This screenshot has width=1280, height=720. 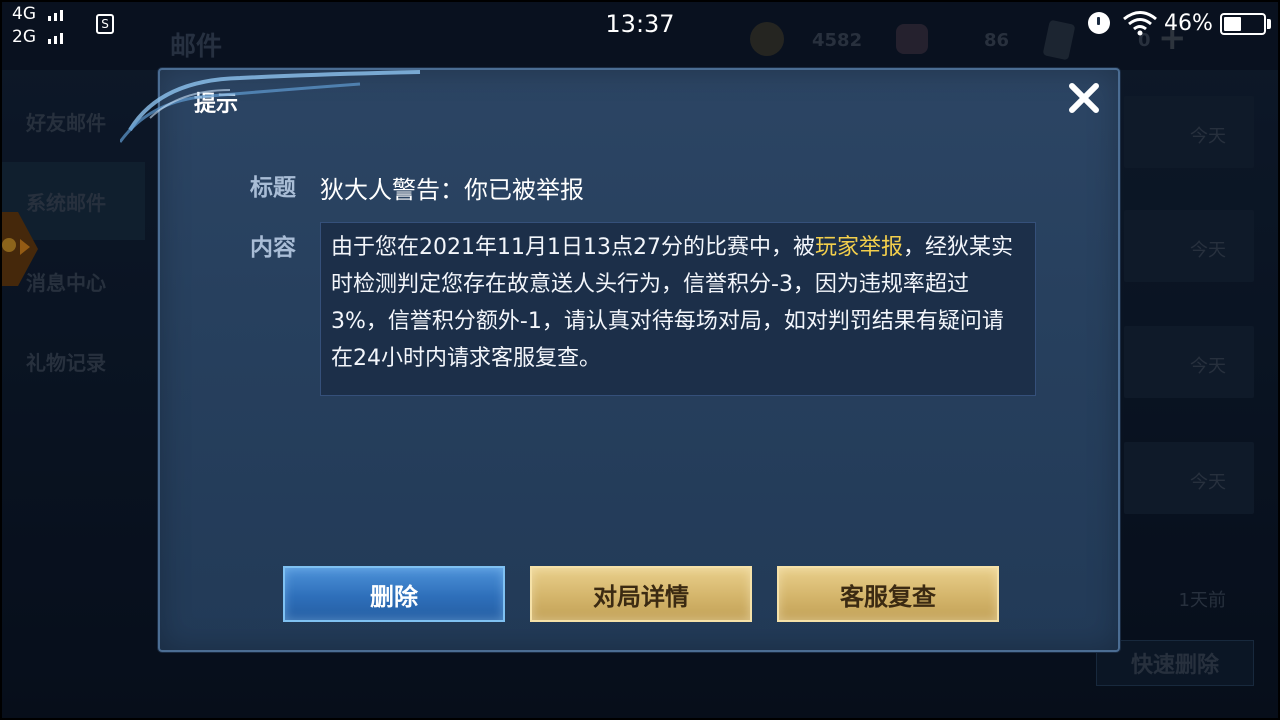 What do you see at coordinates (573, 247) in the screenshot?
I see `content-text-before: 由于您在2021年11月1日13点27分的比赛中，被` at bounding box center [573, 247].